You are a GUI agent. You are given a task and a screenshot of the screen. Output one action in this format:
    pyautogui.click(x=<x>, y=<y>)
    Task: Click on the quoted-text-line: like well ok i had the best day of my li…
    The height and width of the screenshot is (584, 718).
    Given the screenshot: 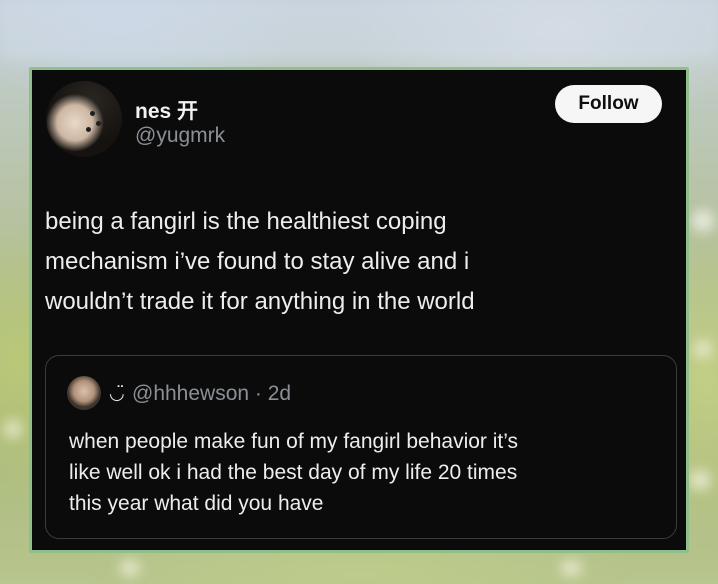 What is the action you would take?
    pyautogui.click(x=293, y=472)
    